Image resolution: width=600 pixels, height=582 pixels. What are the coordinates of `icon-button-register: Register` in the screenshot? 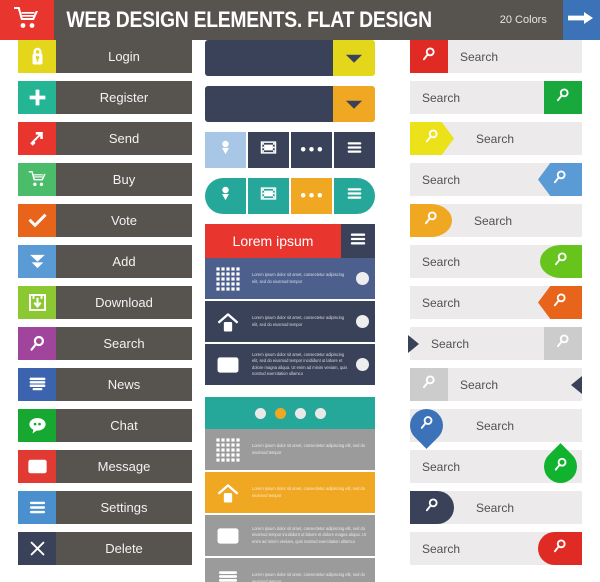 It's located at (105, 97).